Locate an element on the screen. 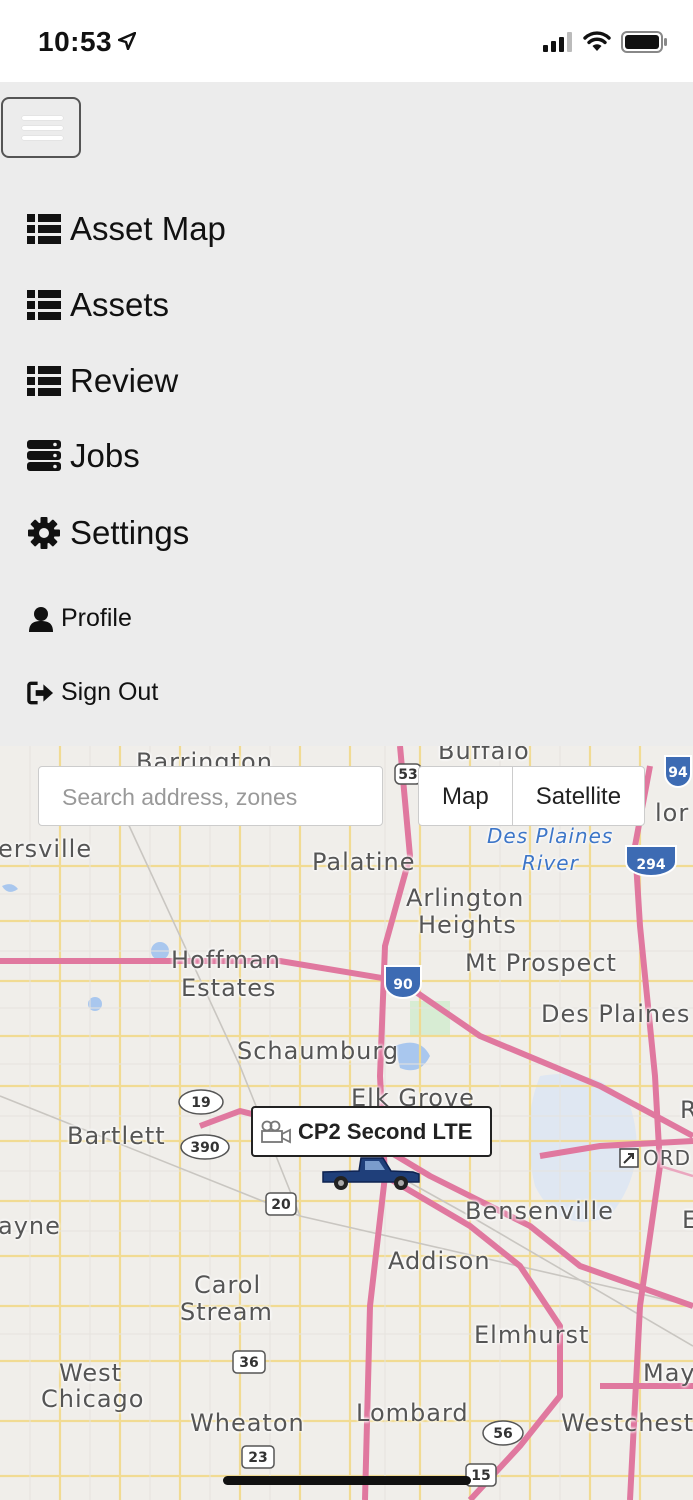 Image resolution: width=693 pixels, height=1500 pixels. place-label: Schaumburg is located at coordinates (318, 1051).